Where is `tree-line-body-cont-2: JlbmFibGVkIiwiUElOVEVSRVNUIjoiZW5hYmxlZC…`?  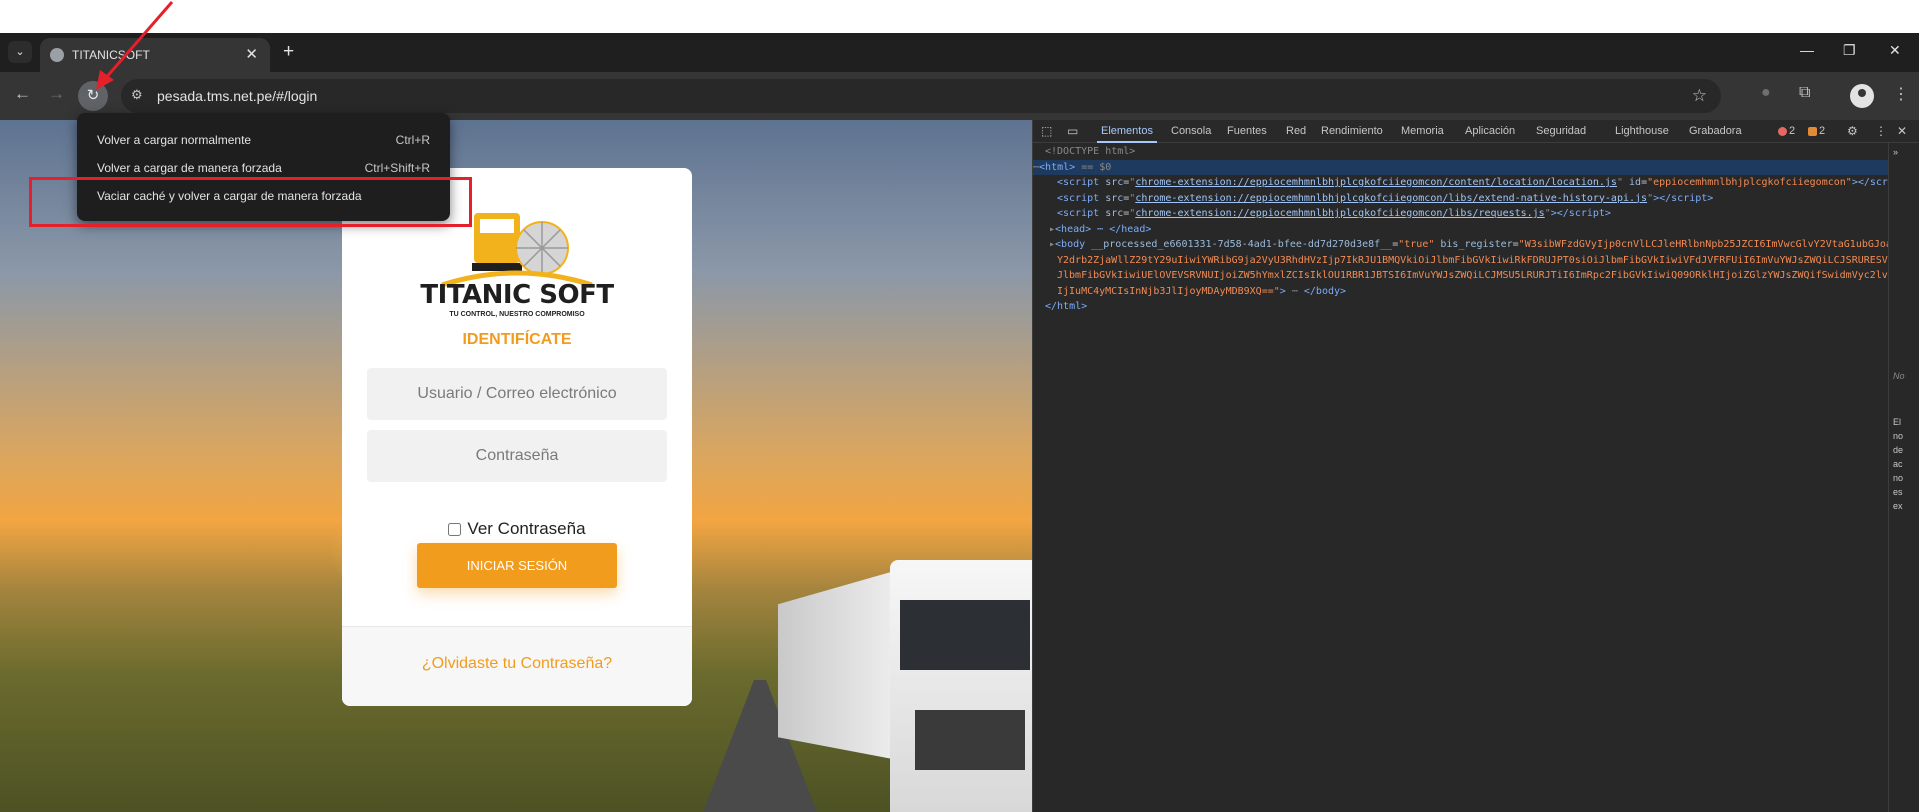 tree-line-body-cont-2: JlbmFibGVkIiwiUElOVEVSRVNUIjoiZW5hYmxlZC… is located at coordinates (1460, 276).